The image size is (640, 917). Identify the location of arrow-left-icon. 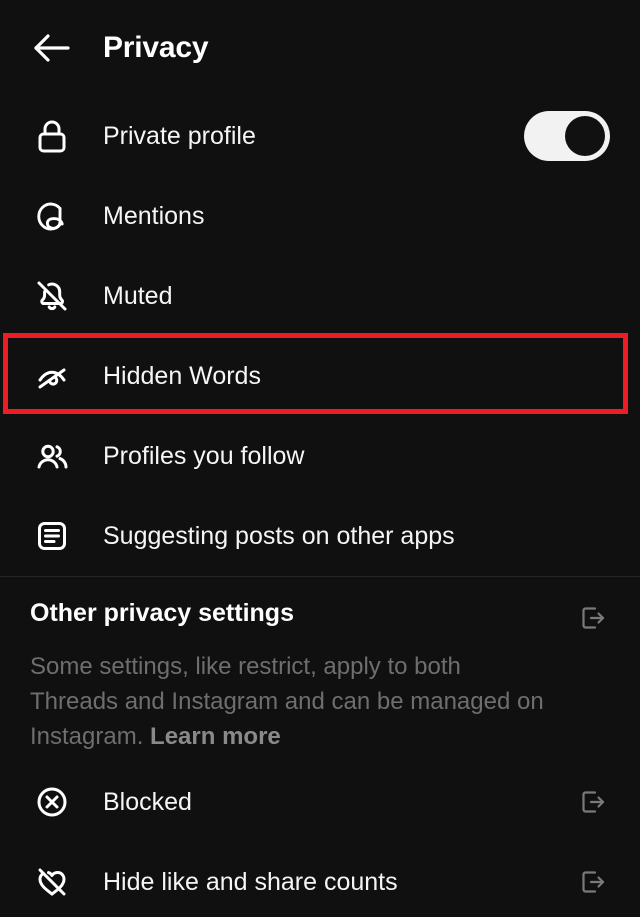
(52, 48).